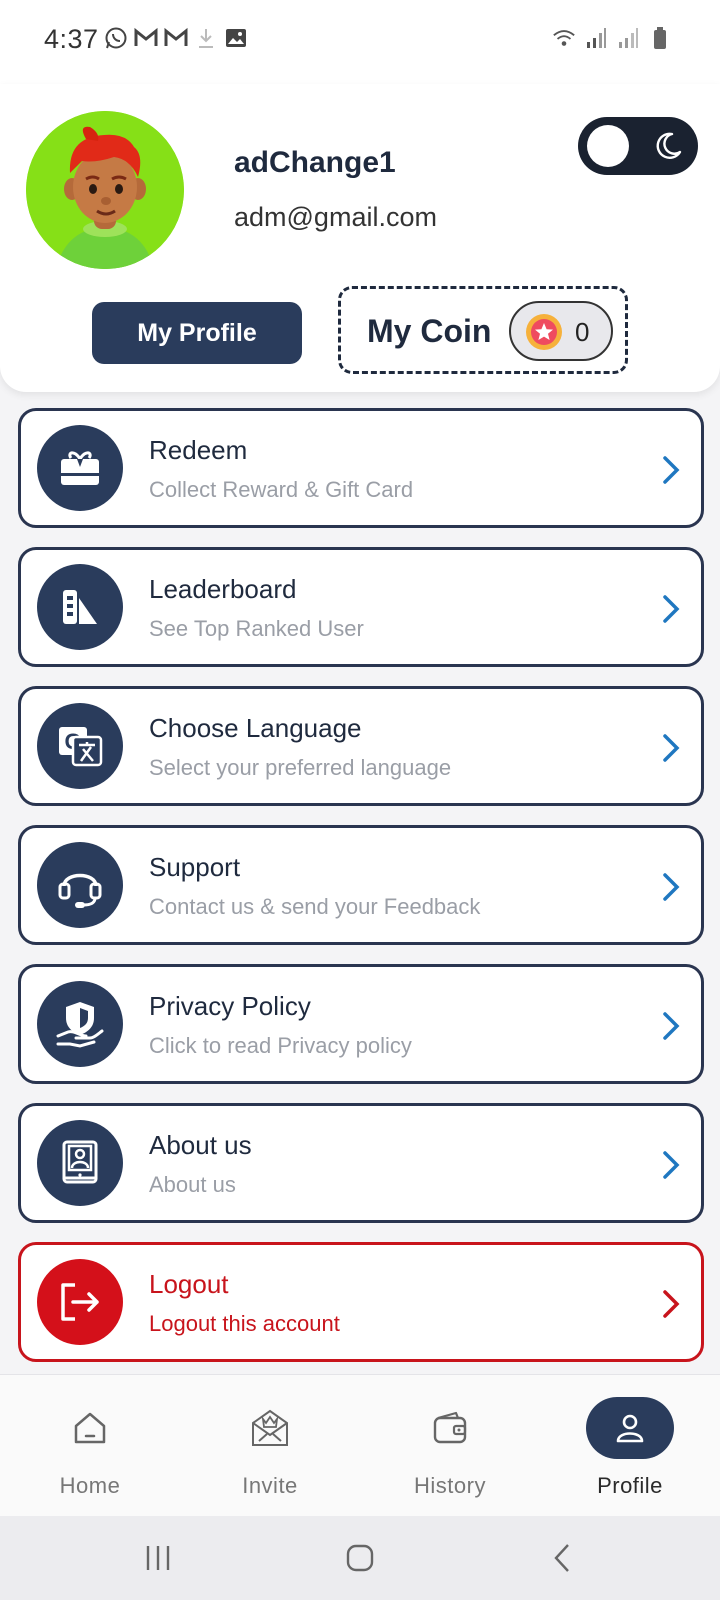  Describe the element at coordinates (105, 190) in the screenshot. I see `avatar` at that location.